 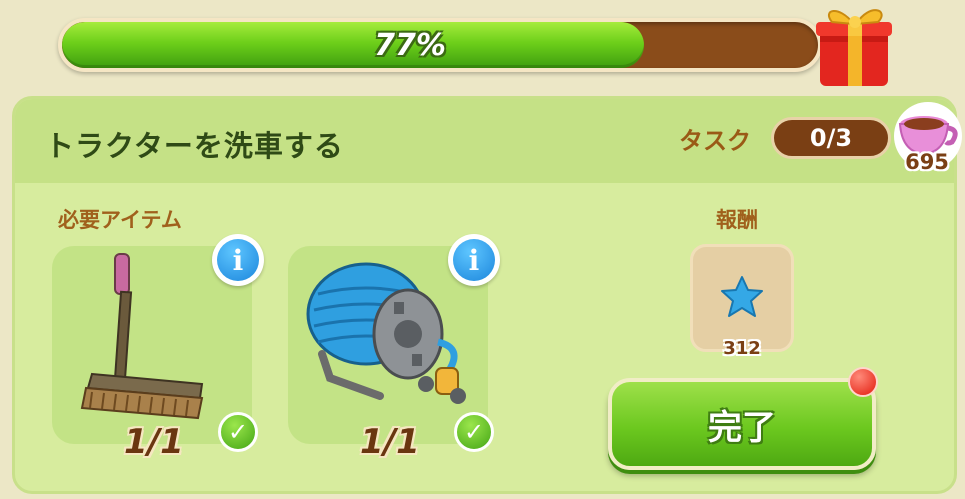 I want to click on quest-title: トラクターを洗車する, so click(x=194, y=146).